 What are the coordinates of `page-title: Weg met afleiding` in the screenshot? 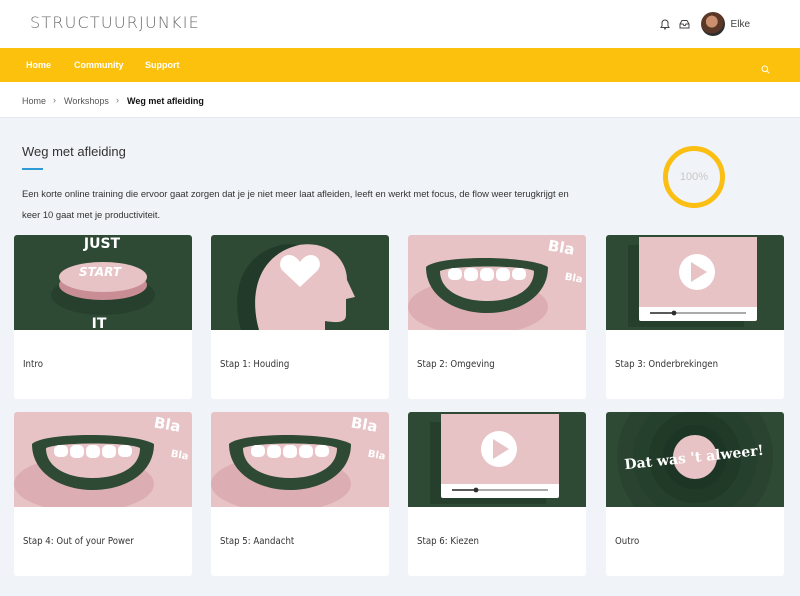 It's located at (74, 151).